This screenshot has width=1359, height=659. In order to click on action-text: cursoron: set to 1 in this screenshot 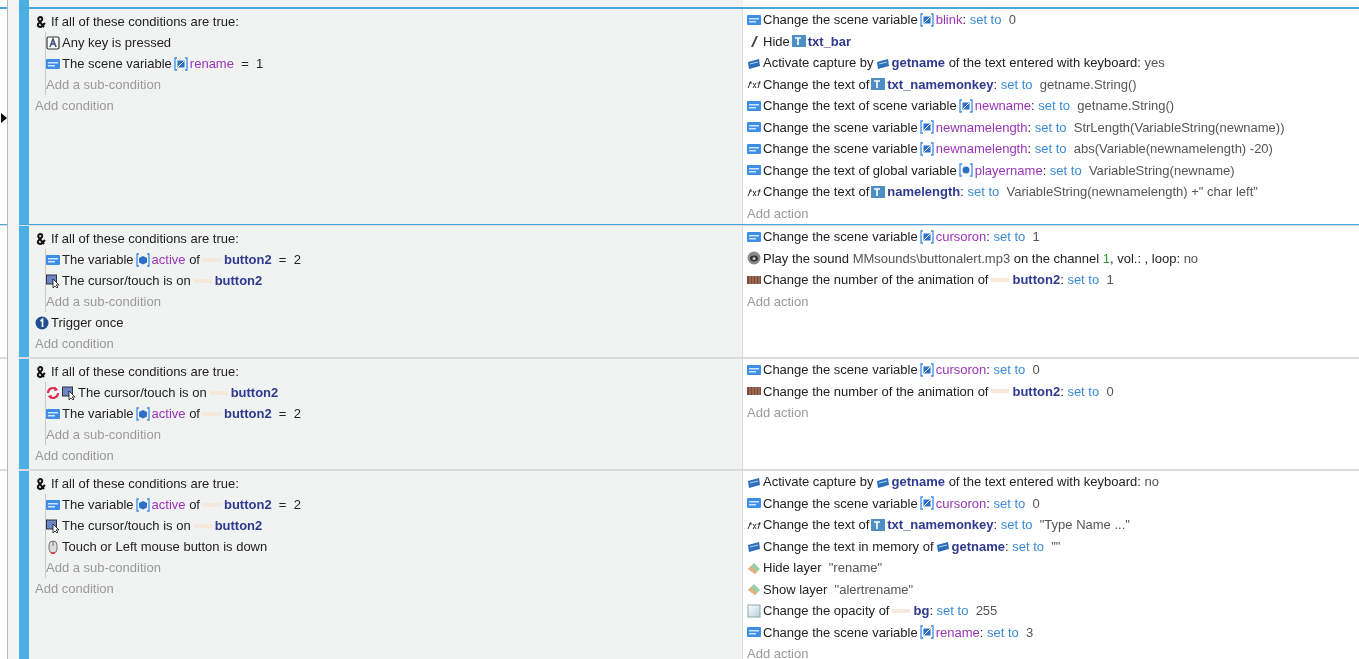, I will do `click(987, 237)`.